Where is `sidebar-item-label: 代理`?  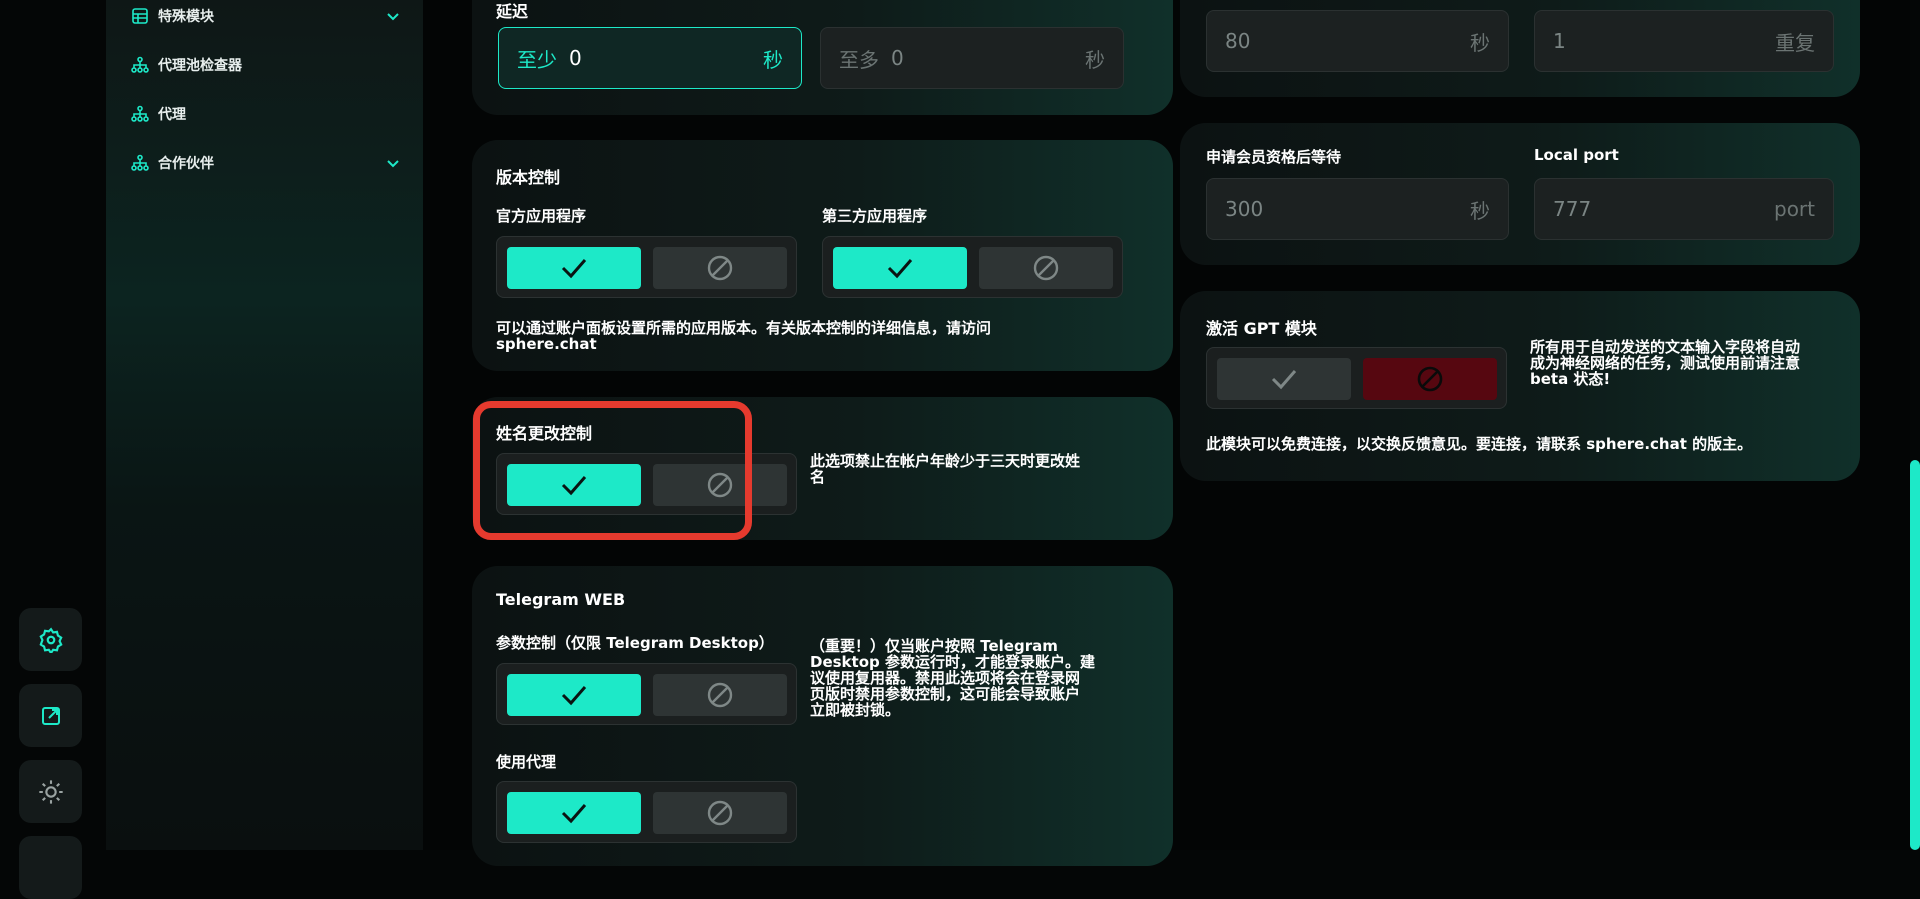
sidebar-item-label: 代理 is located at coordinates (172, 115).